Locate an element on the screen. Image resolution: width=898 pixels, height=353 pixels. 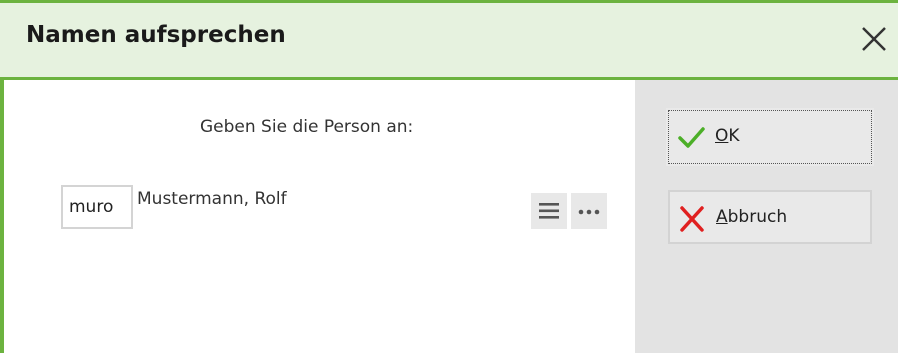
cancel-button: Abbruch is located at coordinates (770, 217).